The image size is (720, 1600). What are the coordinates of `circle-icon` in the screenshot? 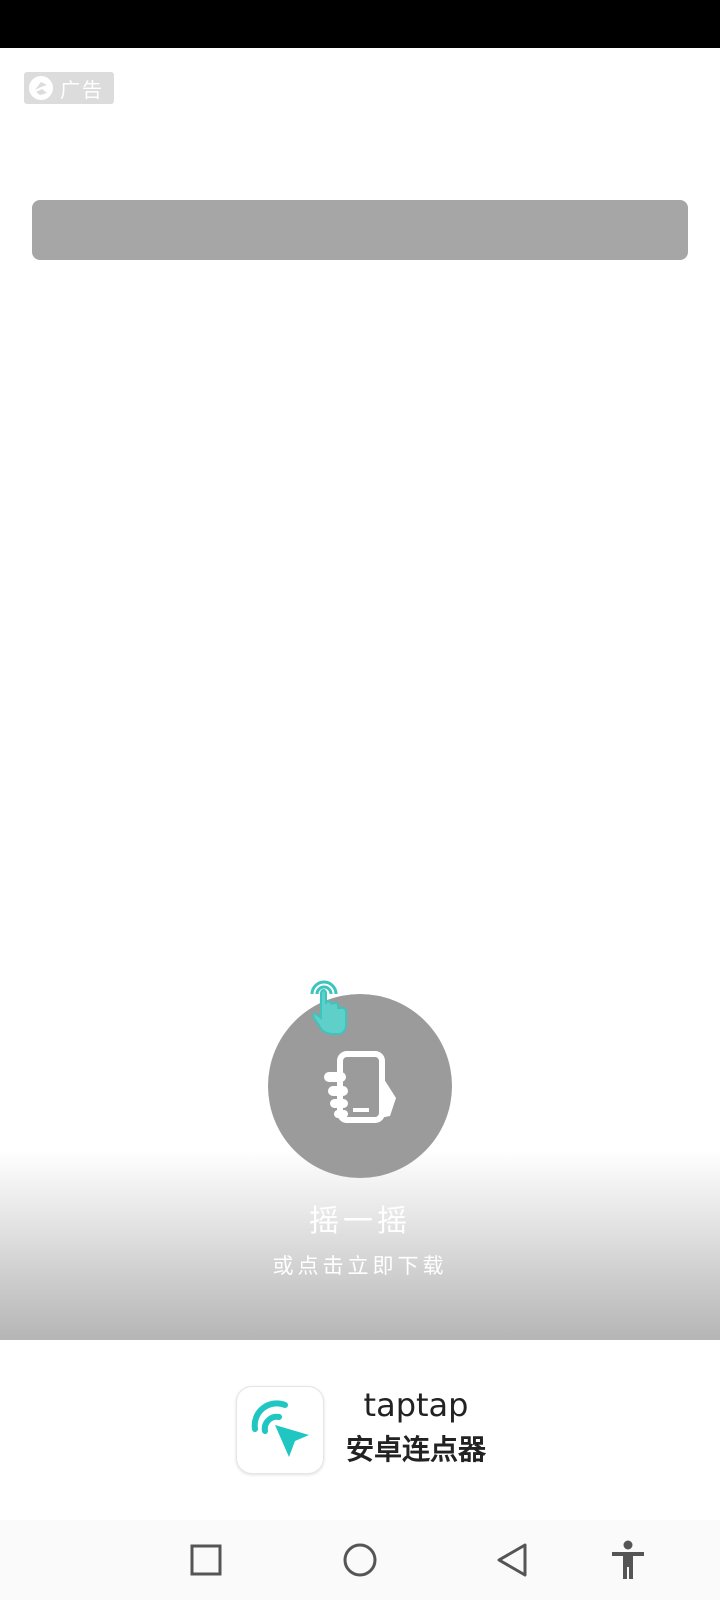 It's located at (360, 1560).